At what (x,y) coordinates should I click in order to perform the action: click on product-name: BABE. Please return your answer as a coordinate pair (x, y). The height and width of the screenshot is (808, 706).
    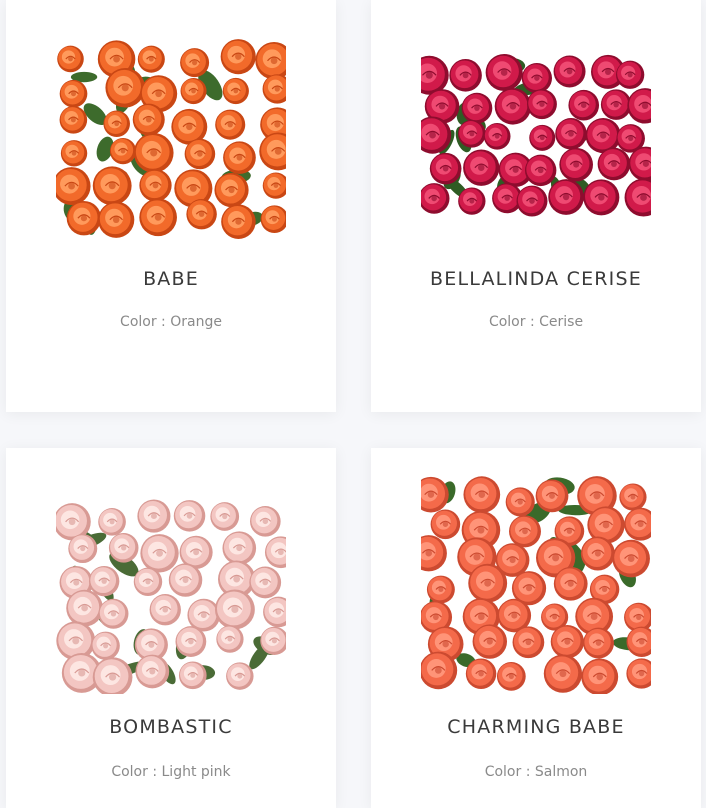
    Looking at the image, I should click on (171, 279).